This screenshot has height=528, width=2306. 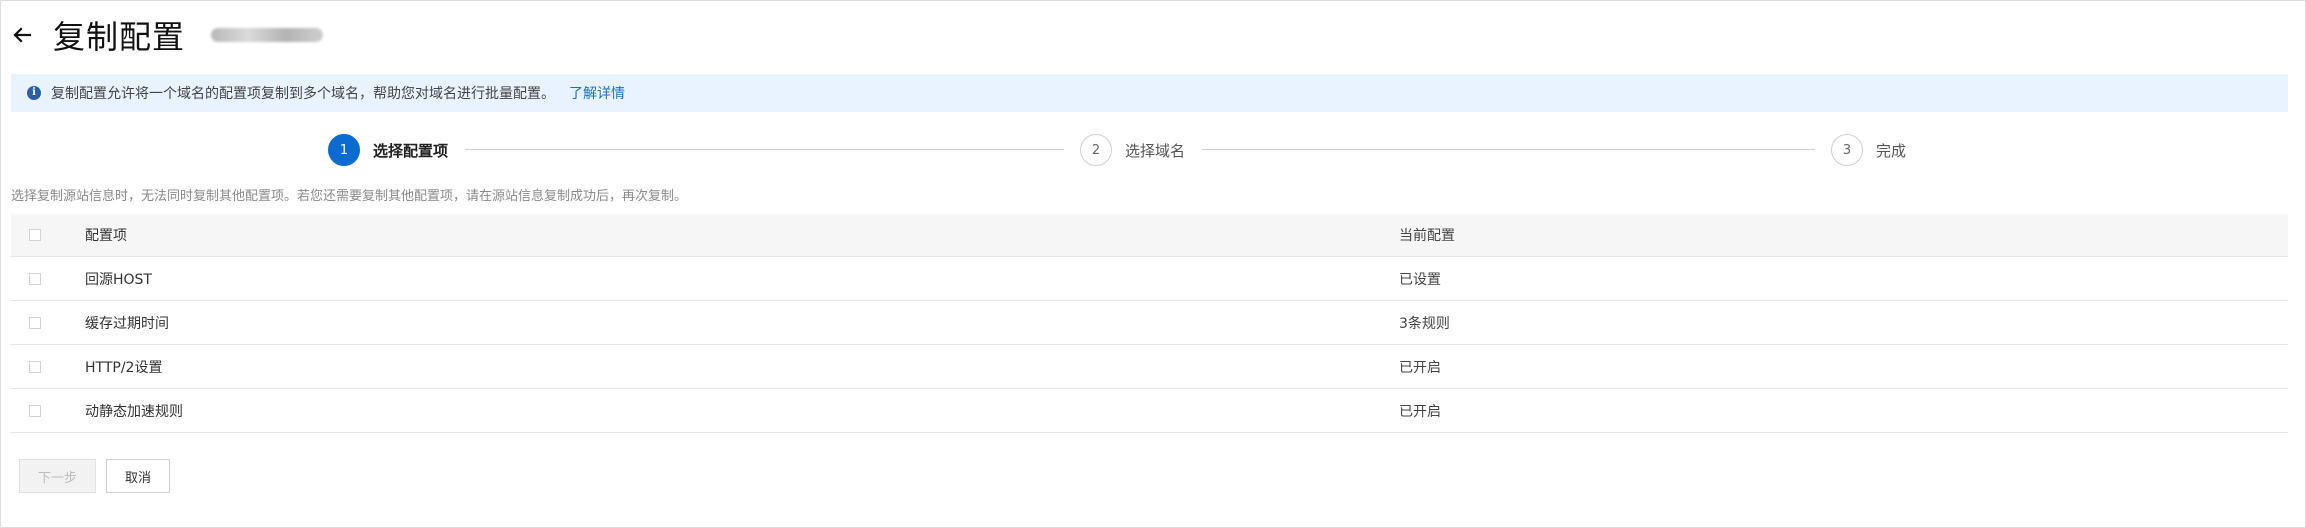 I want to click on step-2-label: 选择域名, so click(x=1155, y=150).